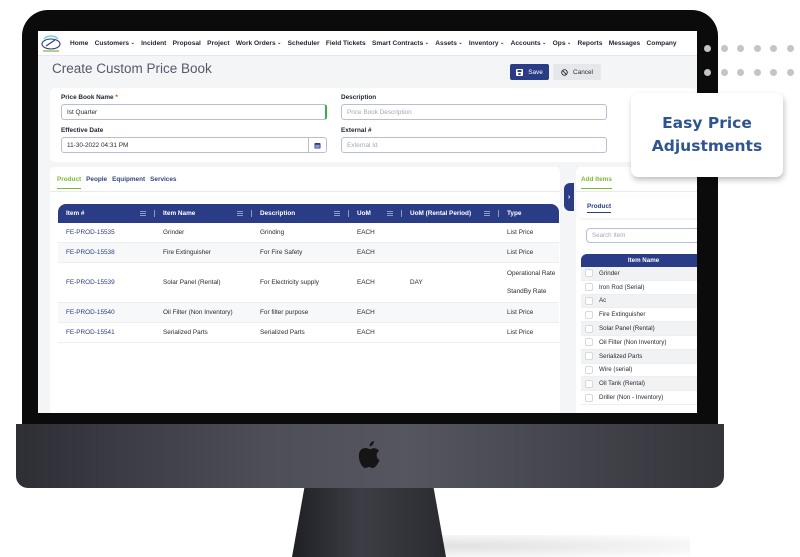  What do you see at coordinates (79, 43) in the screenshot?
I see `nav-item-home: Home` at bounding box center [79, 43].